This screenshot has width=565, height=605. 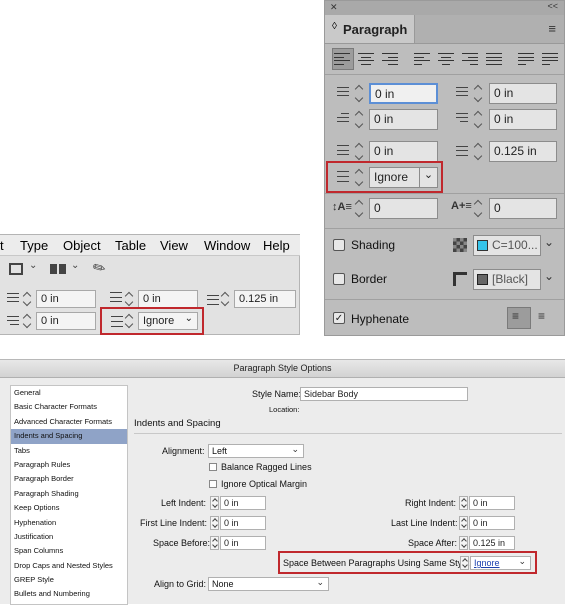 What do you see at coordinates (339, 318) in the screenshot?
I see `hyphenate-checkbox: ✓` at bounding box center [339, 318].